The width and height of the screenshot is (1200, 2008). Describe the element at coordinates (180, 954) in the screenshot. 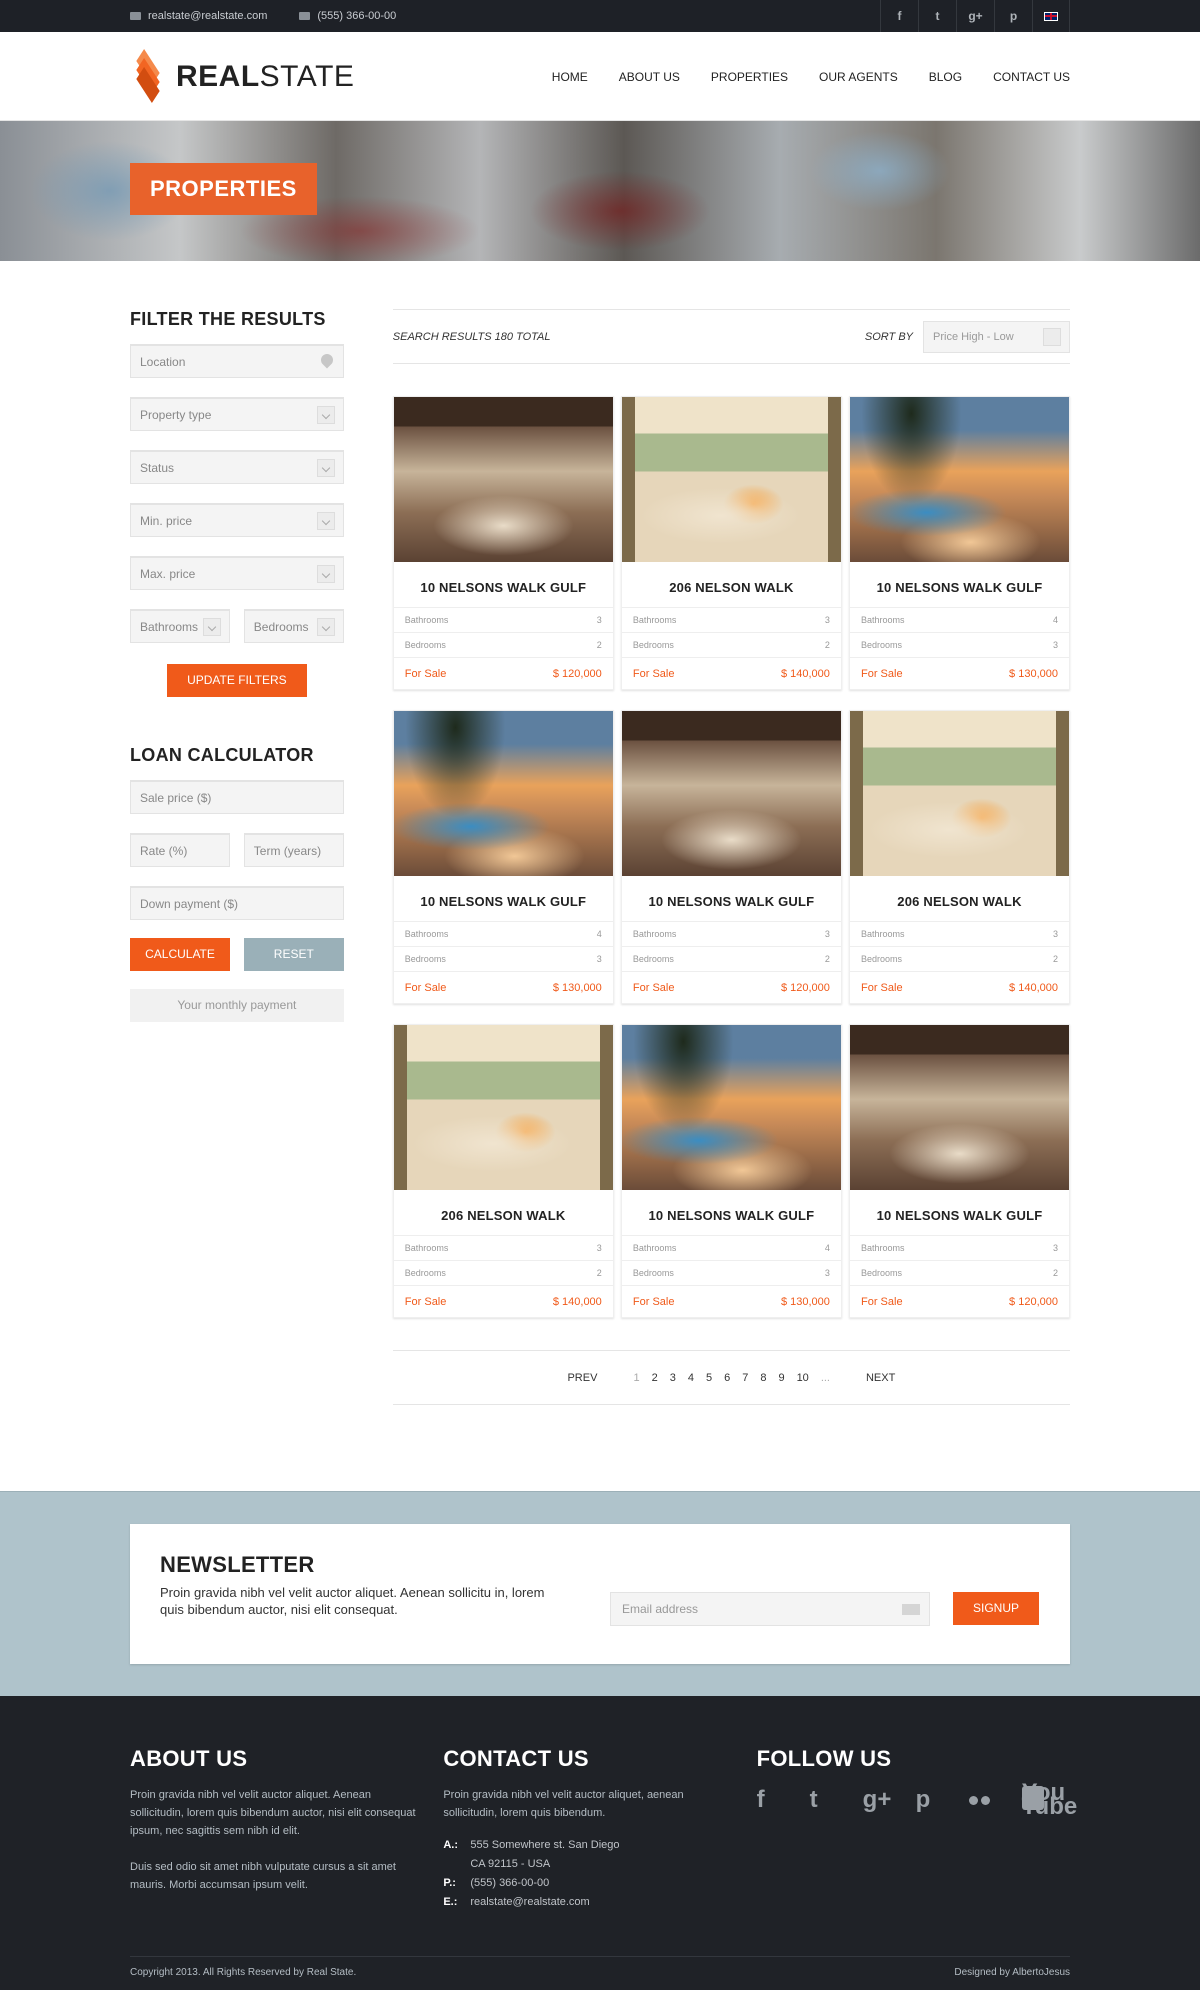

I see `calculate-button: CALCULATE` at that location.